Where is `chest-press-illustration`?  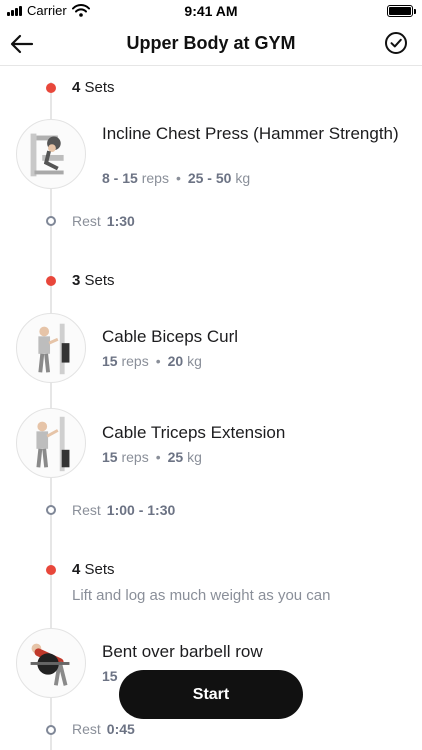 chest-press-illustration is located at coordinates (47, 155).